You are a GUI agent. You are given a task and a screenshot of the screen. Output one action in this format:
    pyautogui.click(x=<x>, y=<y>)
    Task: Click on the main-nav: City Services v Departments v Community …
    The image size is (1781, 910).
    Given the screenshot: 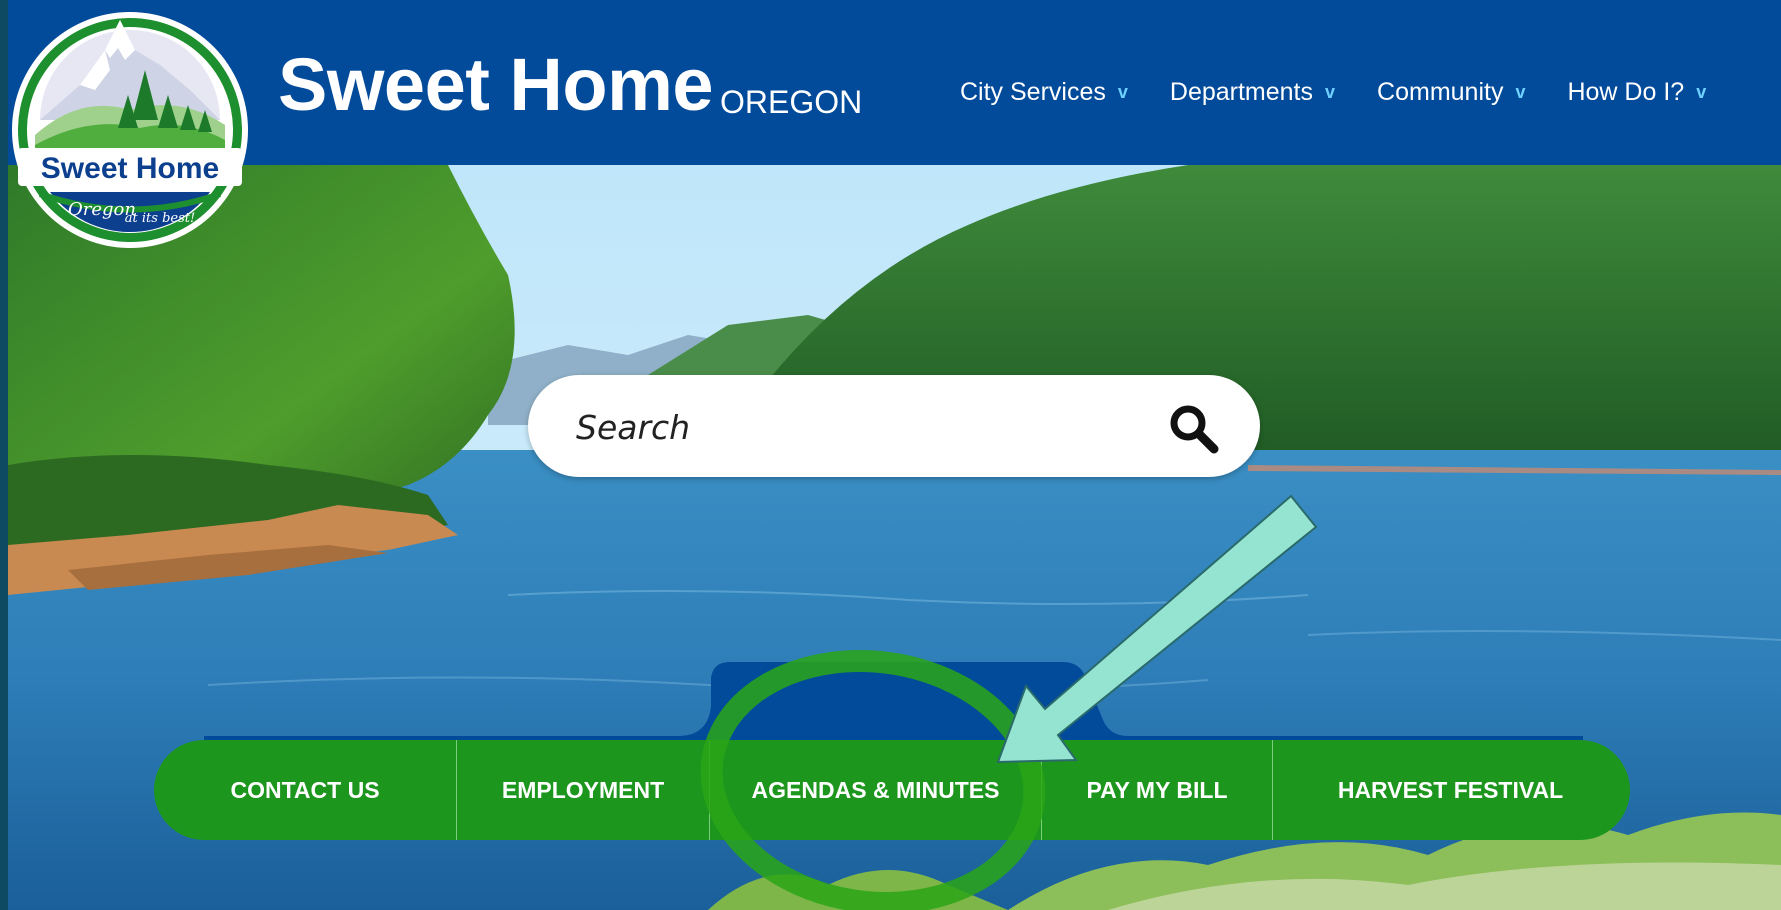 What is the action you would take?
    pyautogui.click(x=1354, y=92)
    